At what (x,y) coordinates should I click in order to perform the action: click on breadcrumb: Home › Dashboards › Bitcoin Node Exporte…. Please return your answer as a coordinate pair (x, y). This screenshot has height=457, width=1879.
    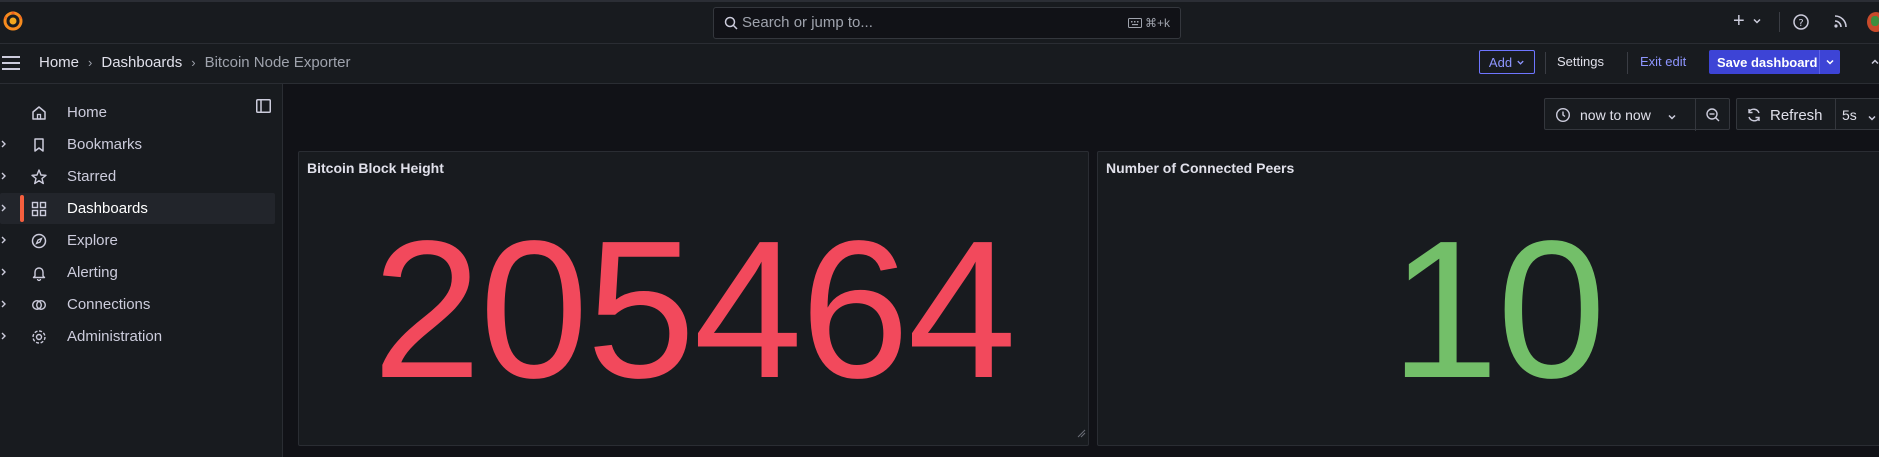
    Looking at the image, I should click on (195, 62).